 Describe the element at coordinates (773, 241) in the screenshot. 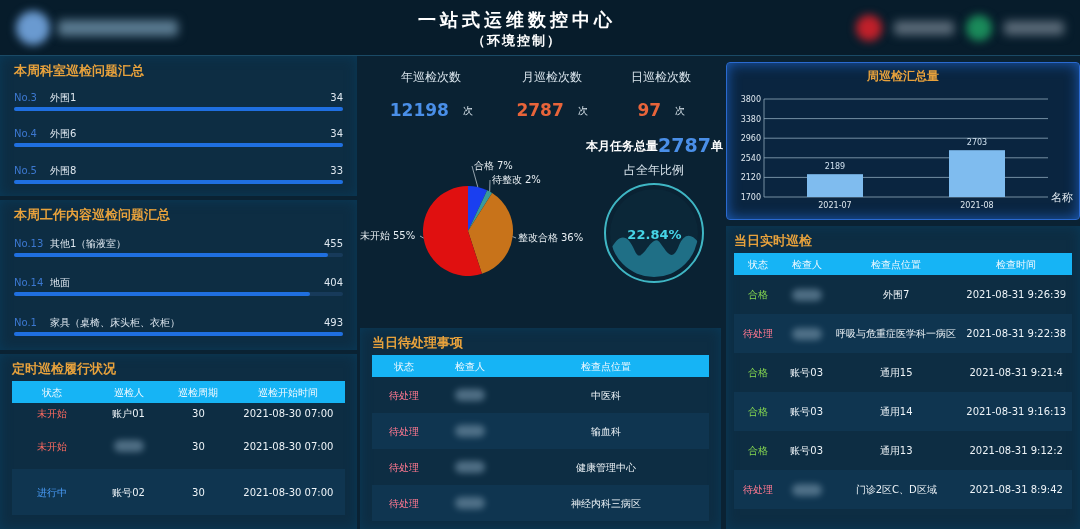

I see `panel-title: 当日实时巡检` at that location.